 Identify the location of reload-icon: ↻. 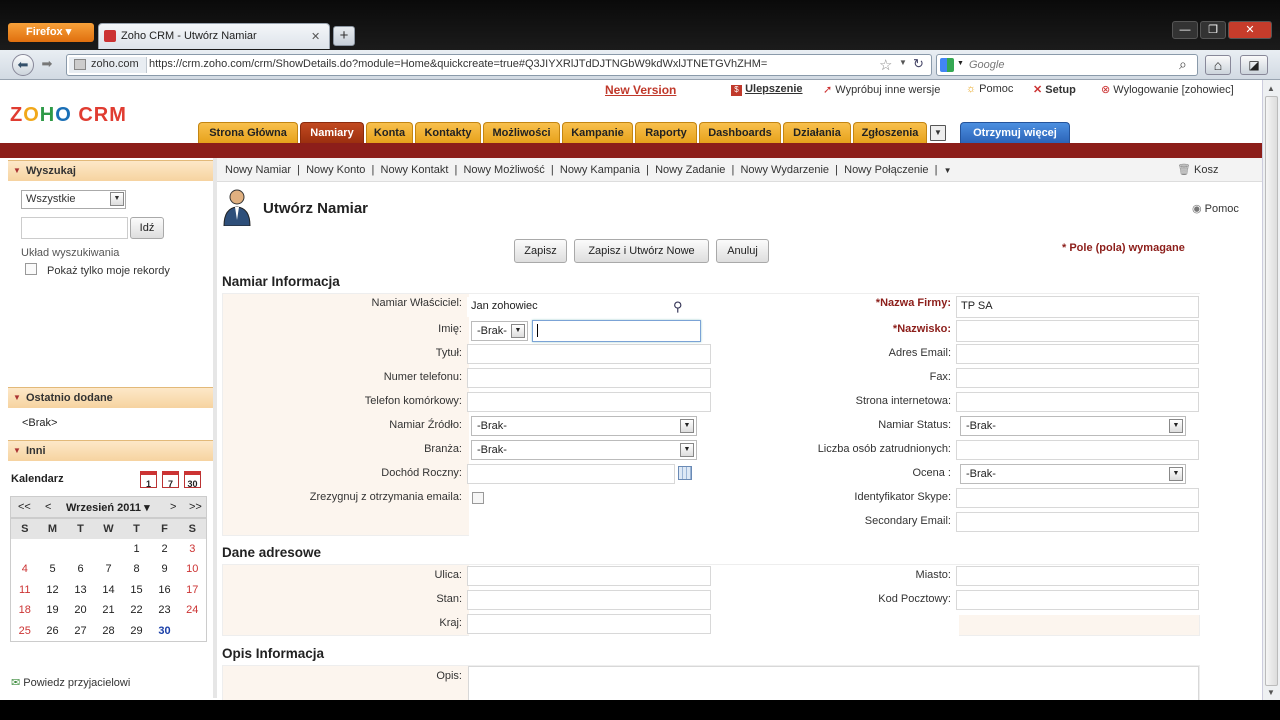
(918, 64).